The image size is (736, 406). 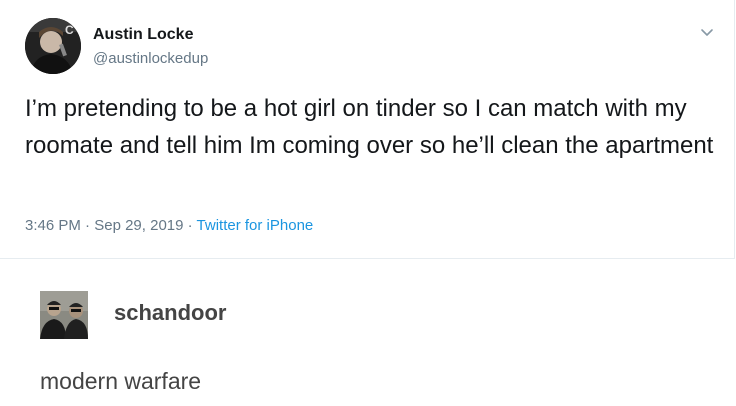 I want to click on reblog-comment: modern warfare, so click(x=121, y=381).